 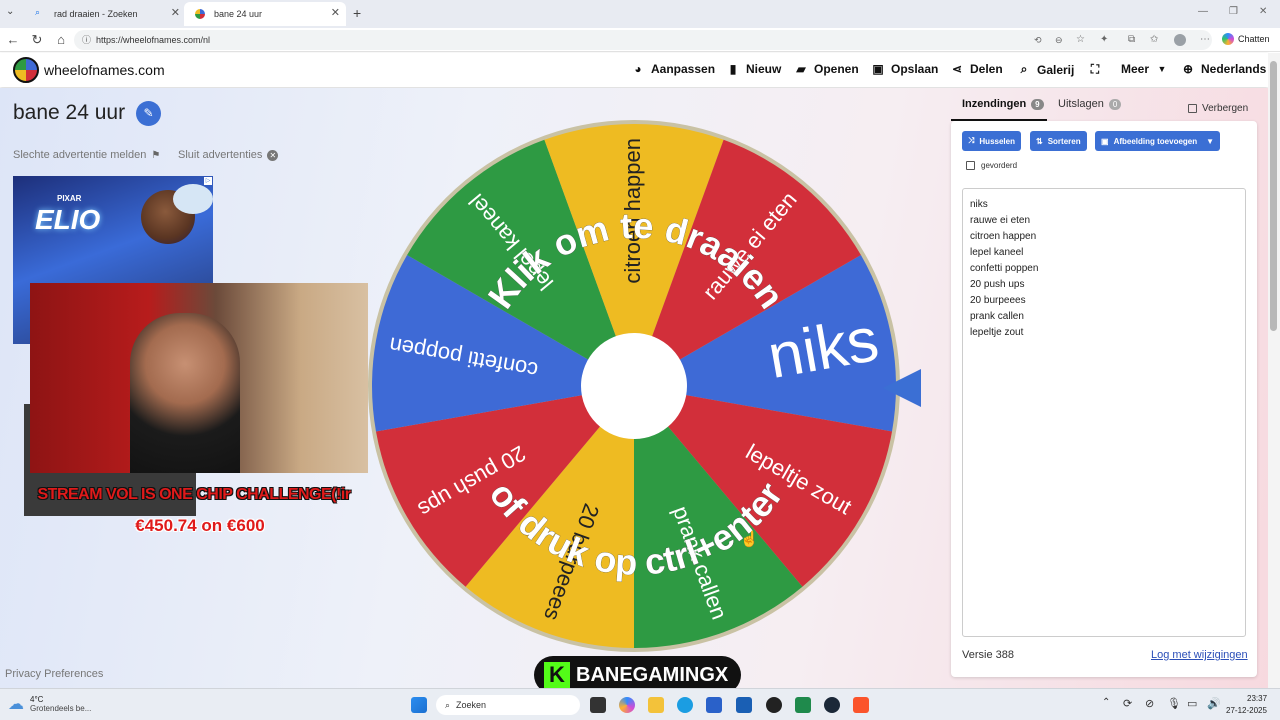 What do you see at coordinates (1106, 702) in the screenshot?
I see `tray-chevron-icon: ⌃` at bounding box center [1106, 702].